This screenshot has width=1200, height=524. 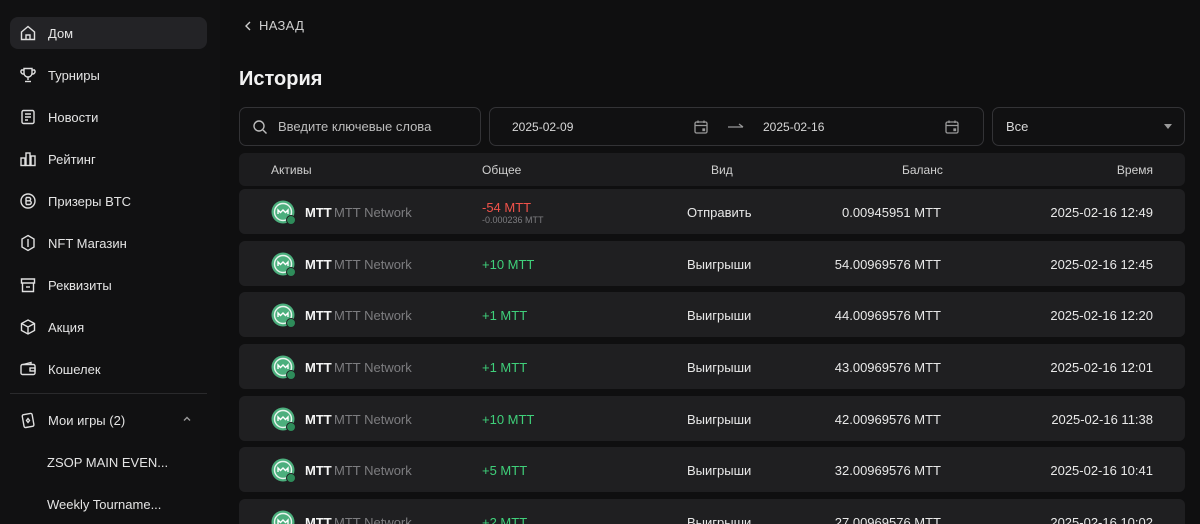 I want to click on timestamp: 2025-02-16 11:38, so click(x=1102, y=419).